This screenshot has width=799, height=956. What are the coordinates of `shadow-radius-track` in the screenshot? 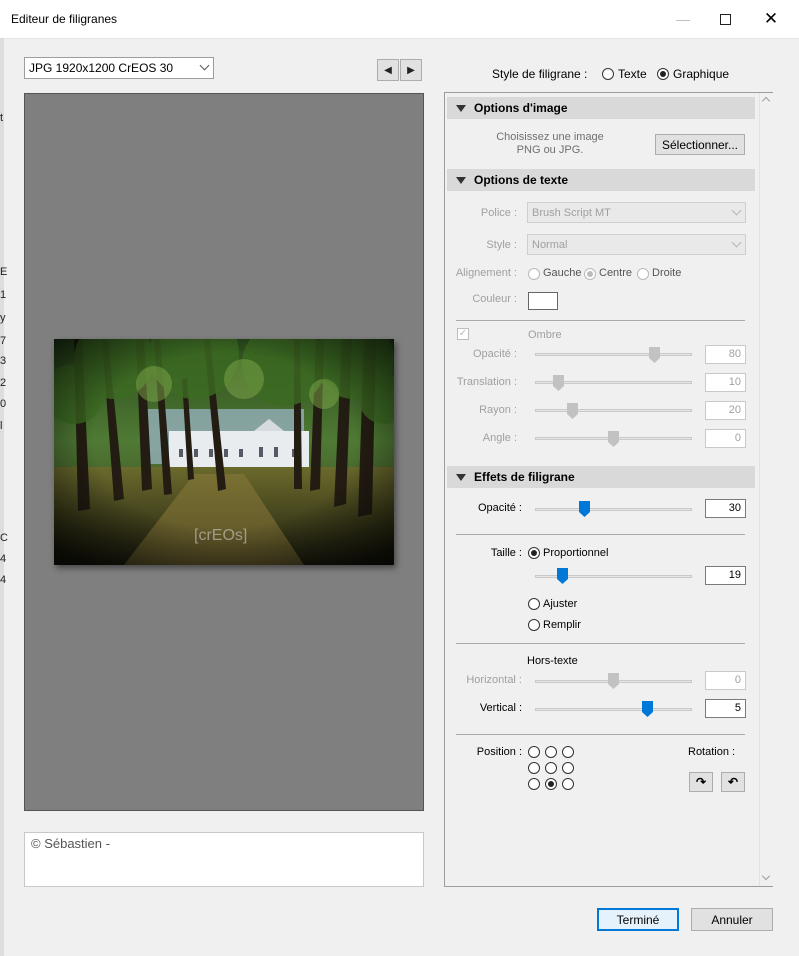 It's located at (613, 410).